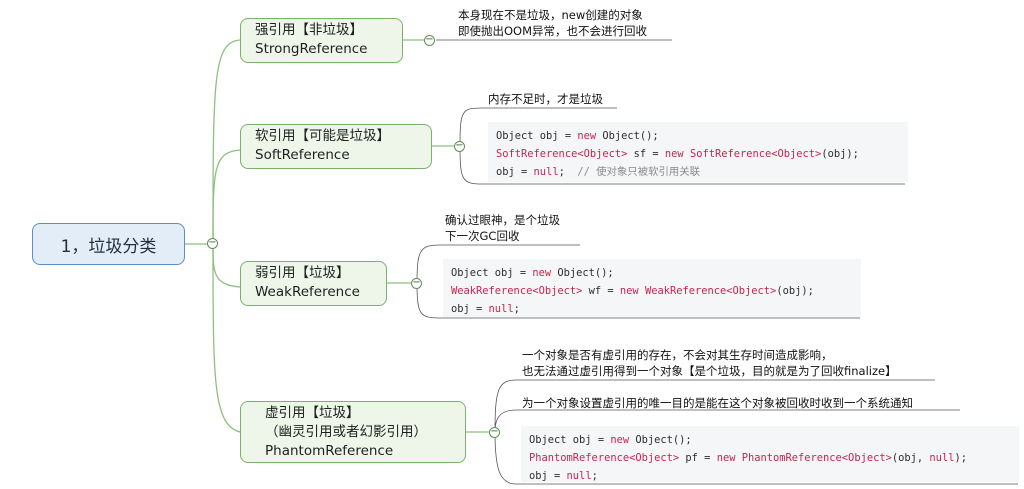 This screenshot has width=1024, height=489. What do you see at coordinates (321, 40) in the screenshot?
I see `topic-strong-reference: 强引用【非垃圾】 StrongReference` at bounding box center [321, 40].